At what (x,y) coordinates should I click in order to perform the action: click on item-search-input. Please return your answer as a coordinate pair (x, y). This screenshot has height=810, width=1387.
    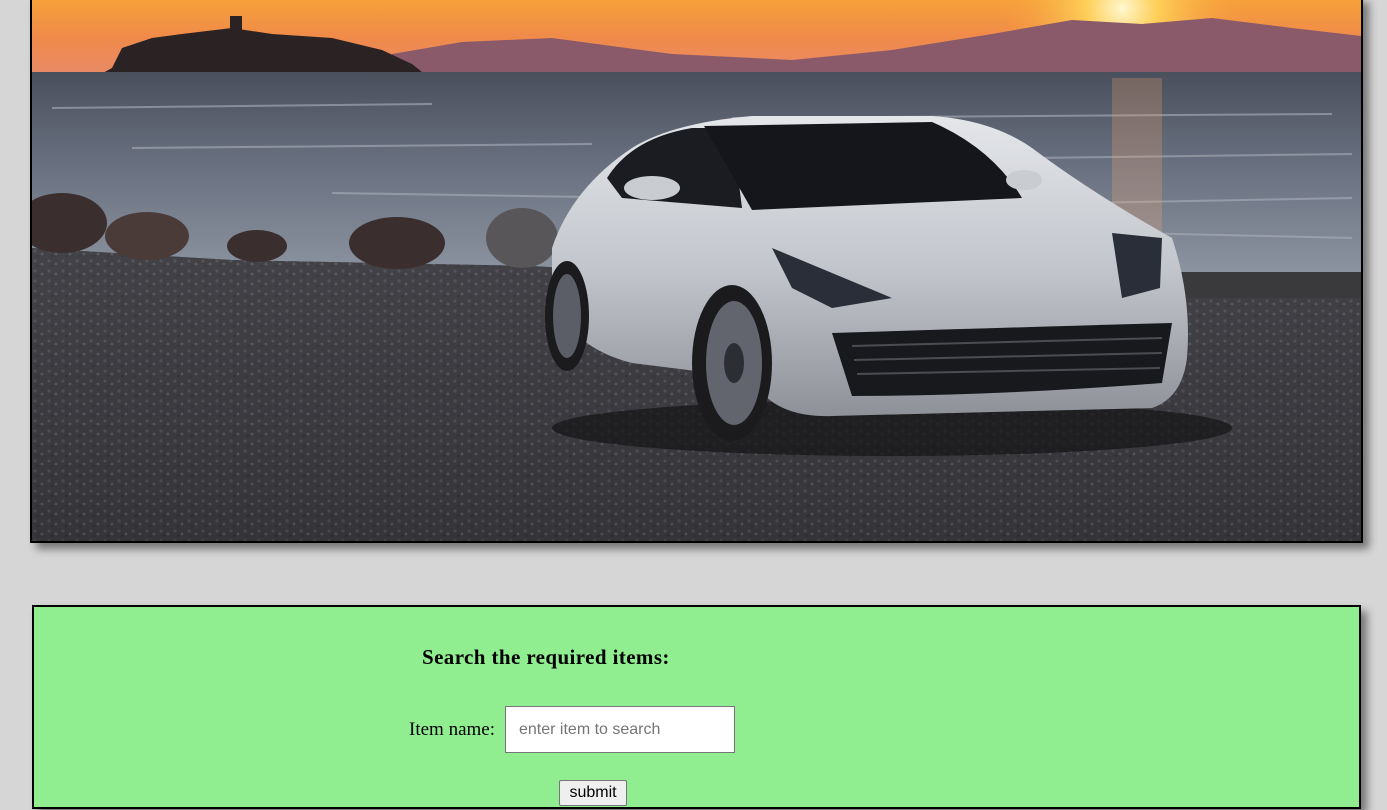
    Looking at the image, I should click on (620, 729).